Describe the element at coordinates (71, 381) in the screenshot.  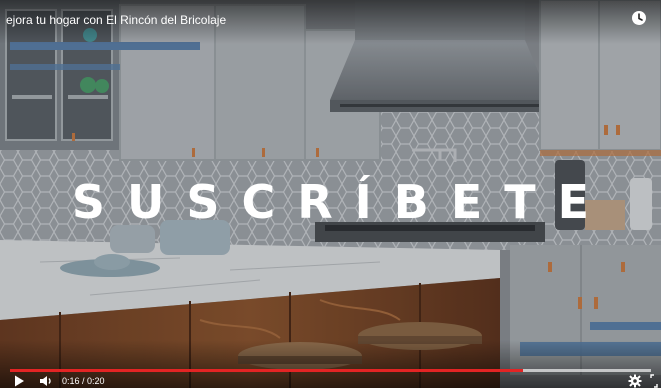
I see `current-time: 0:16` at that location.